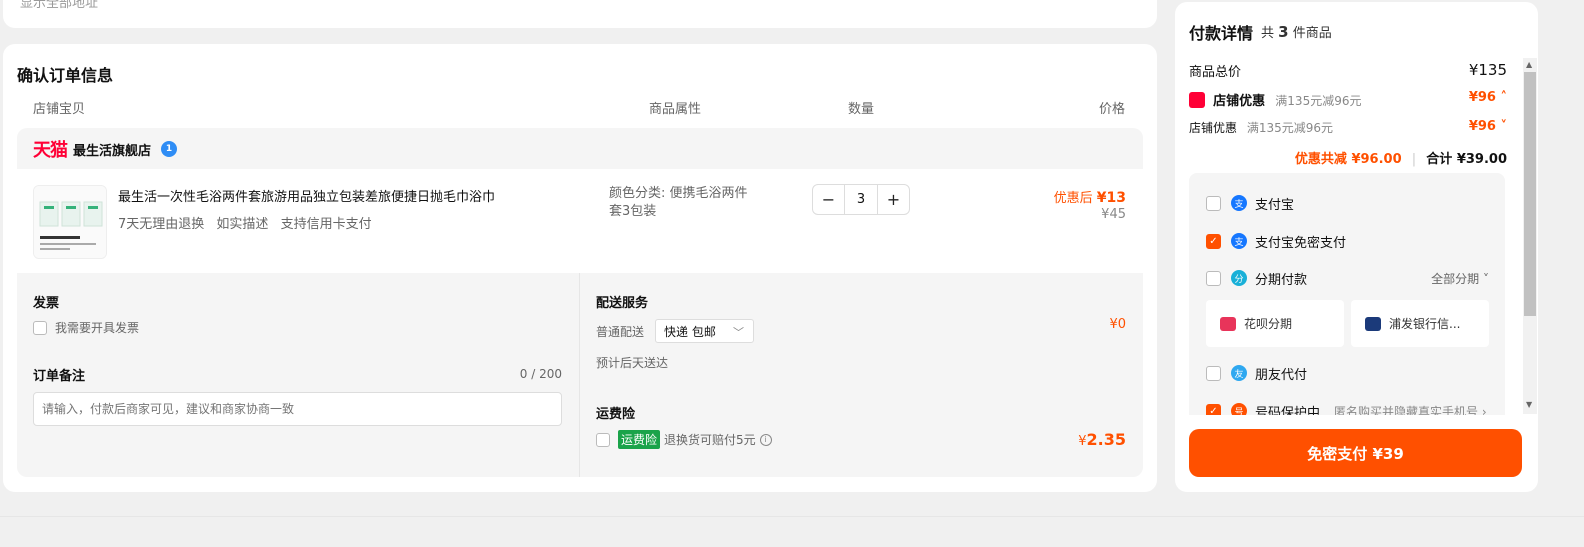 The image size is (1584, 547). I want to click on total-amount: ¥135, so click(1487, 70).